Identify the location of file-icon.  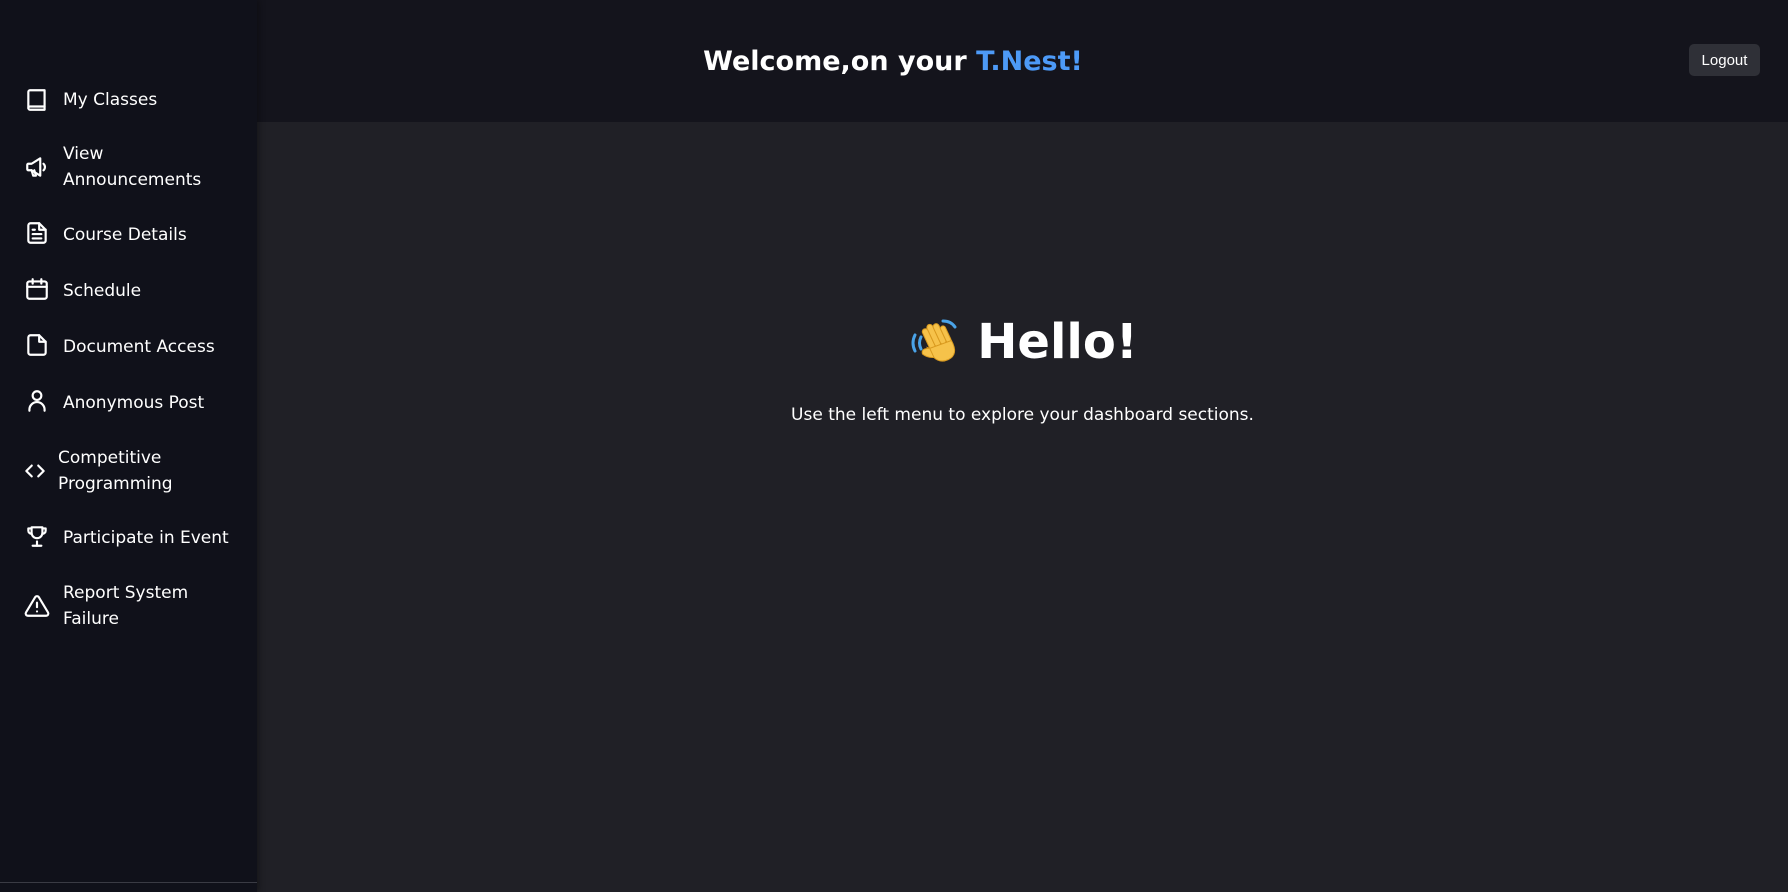
(37, 345).